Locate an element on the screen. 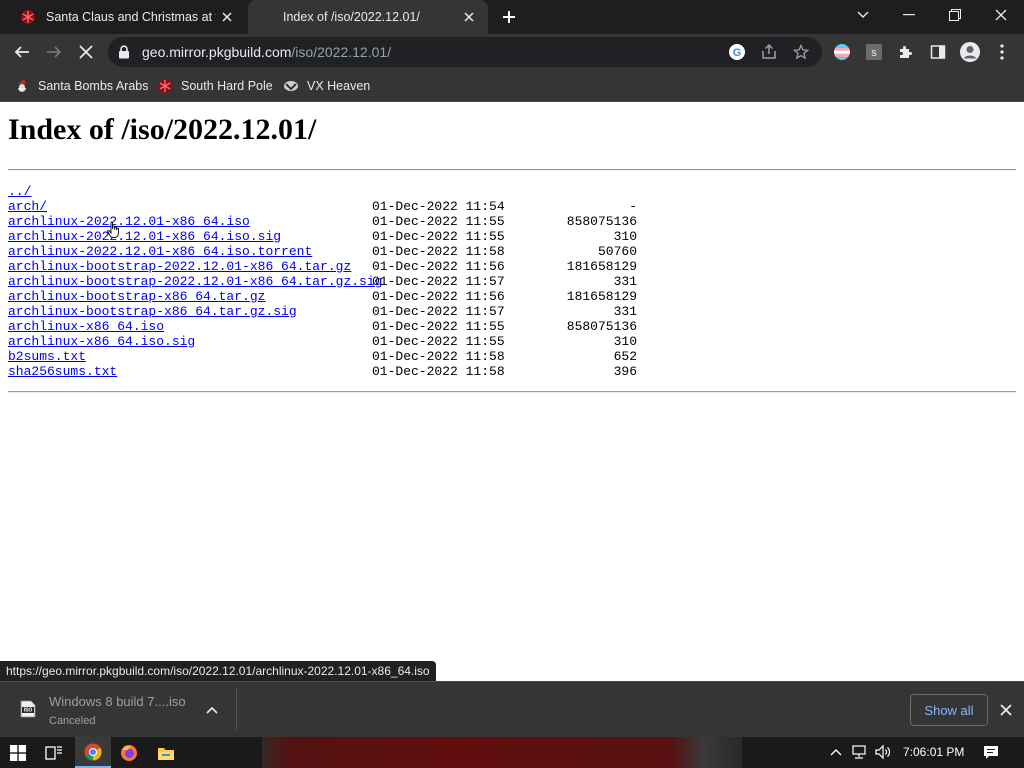 Image resolution: width=1024 pixels, height=768 pixels. iso-file-icon: ISO is located at coordinates (28, 709).